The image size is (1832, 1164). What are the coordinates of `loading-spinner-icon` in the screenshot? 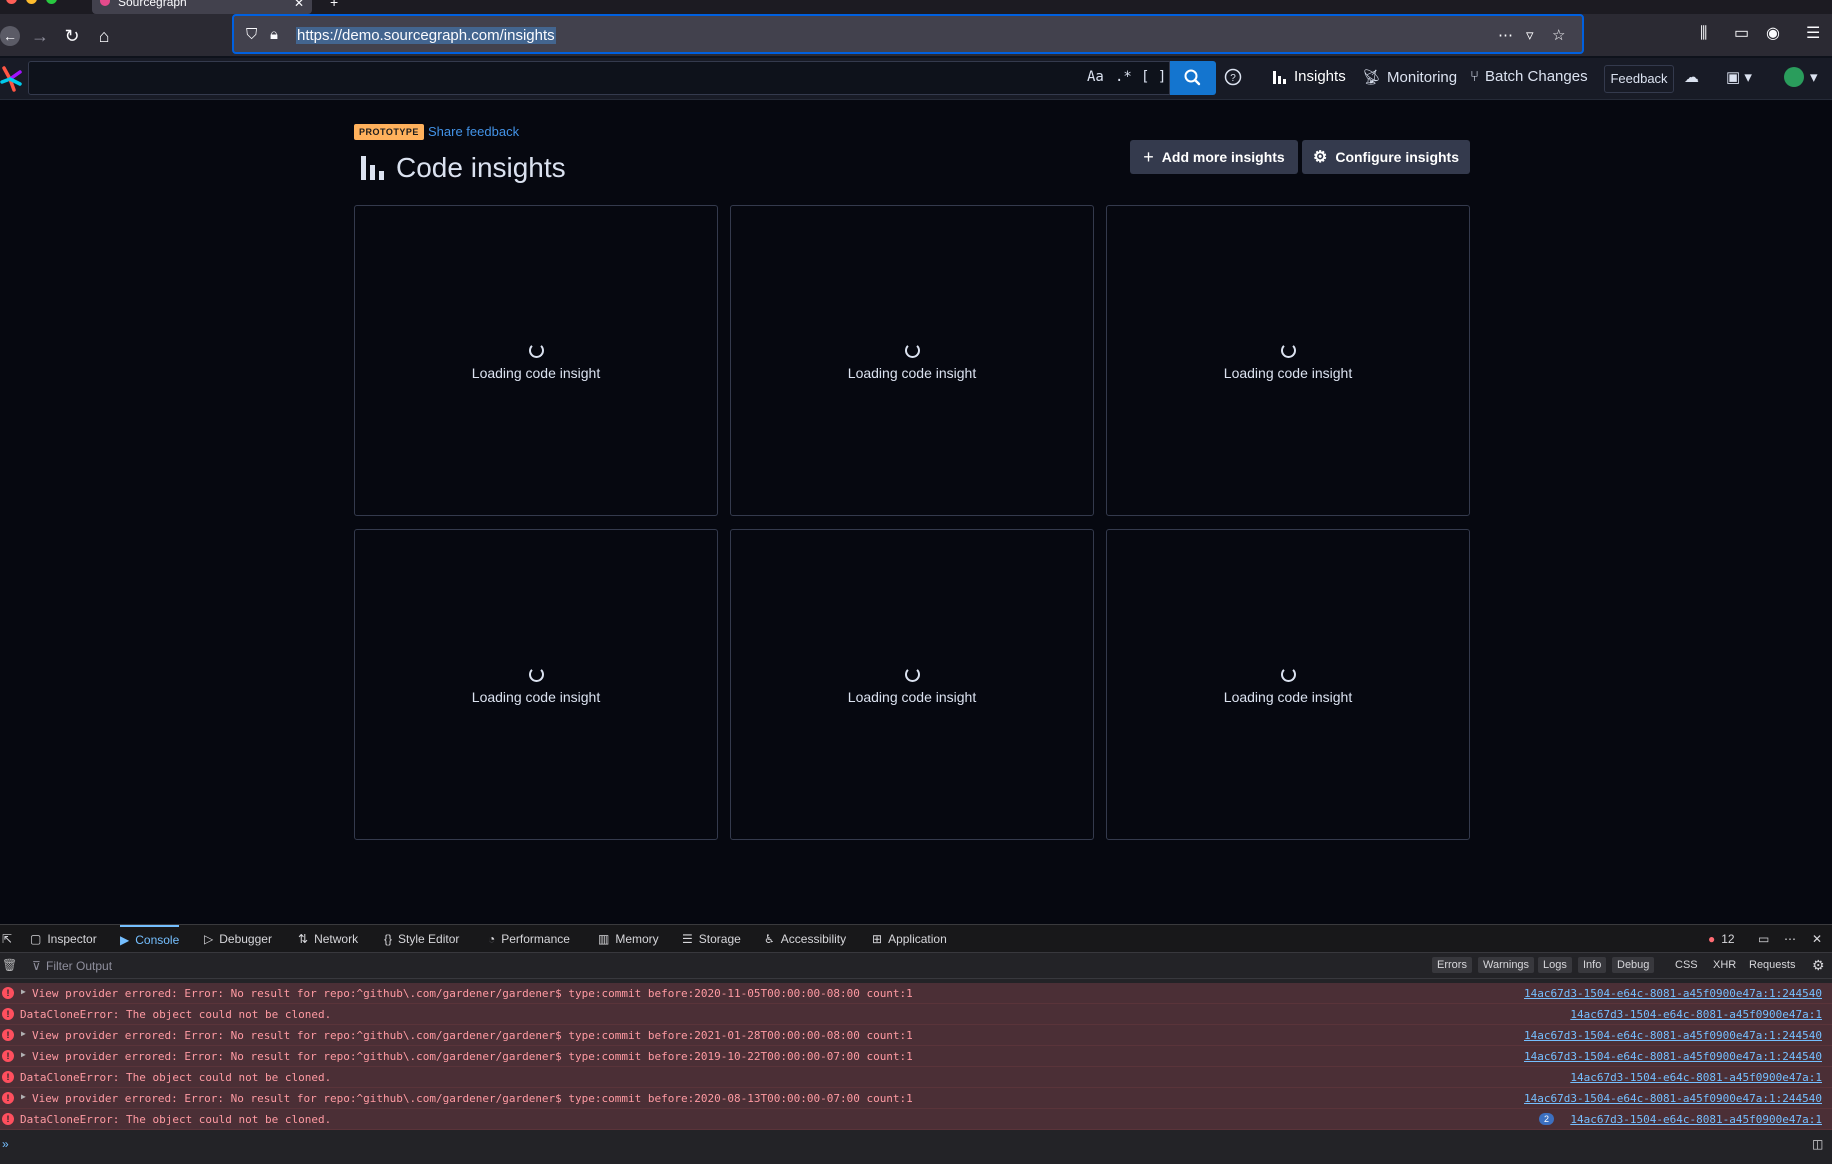 It's located at (536, 350).